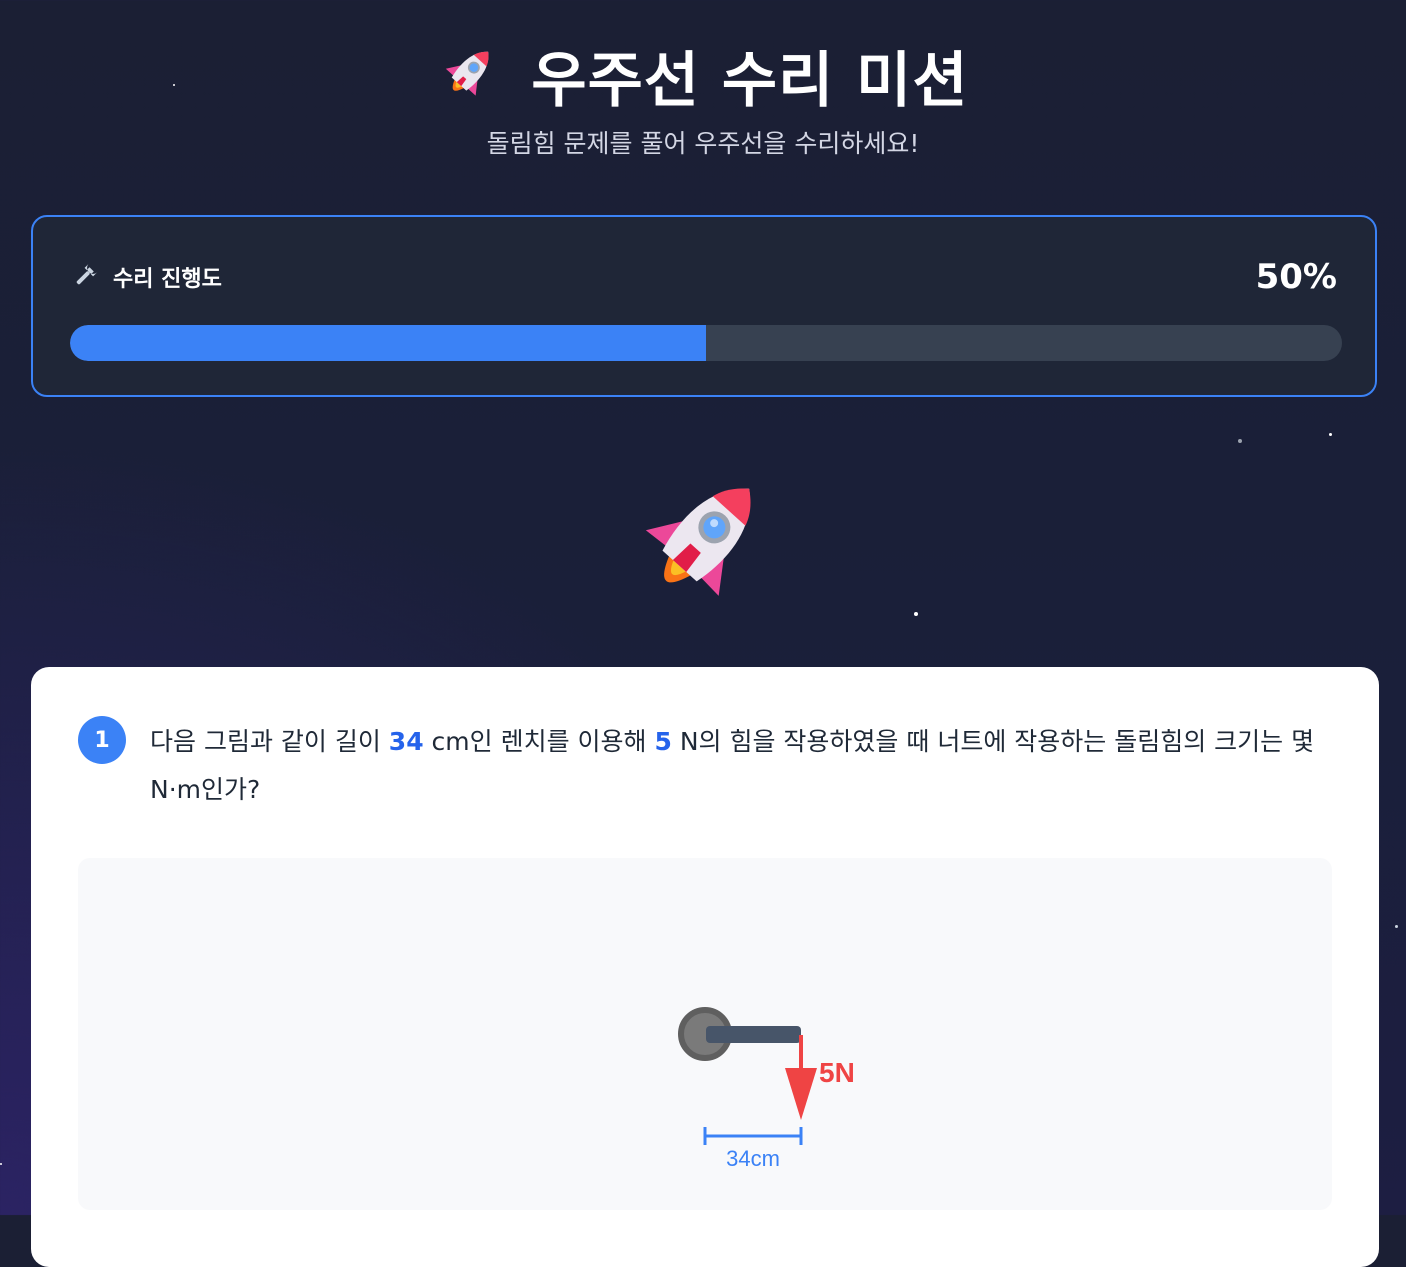  What do you see at coordinates (102, 740) in the screenshot?
I see `question-number-badge: 1` at bounding box center [102, 740].